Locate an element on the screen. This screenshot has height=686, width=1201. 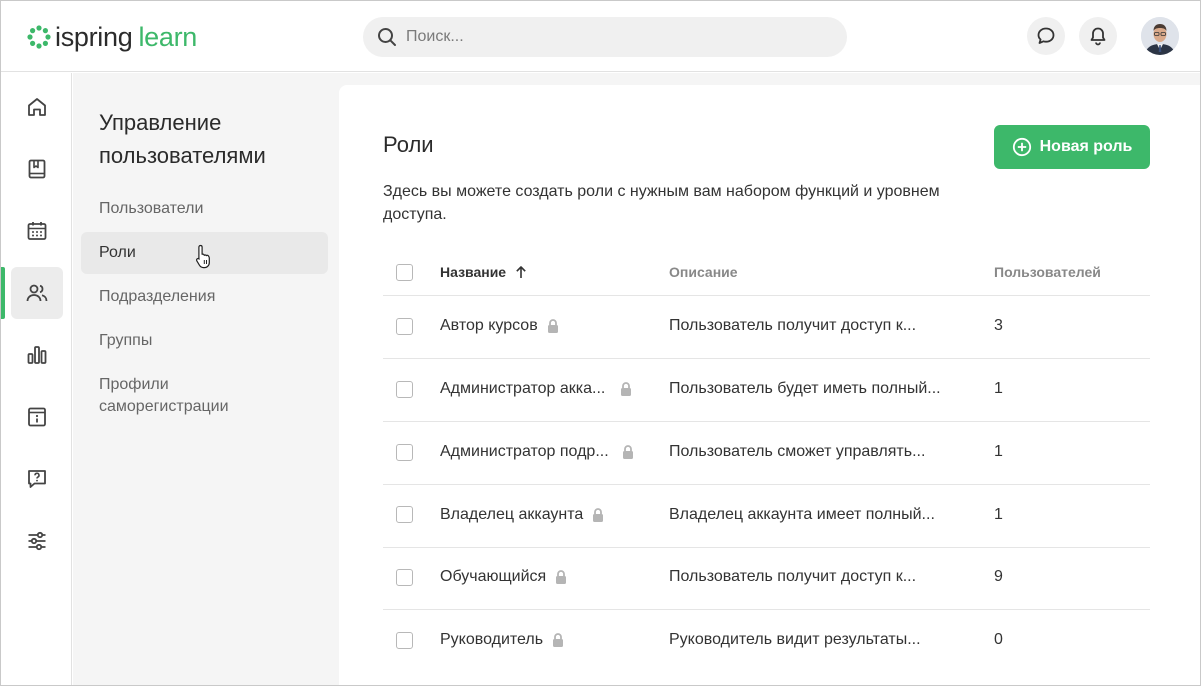
rail-info is located at coordinates (37, 417).